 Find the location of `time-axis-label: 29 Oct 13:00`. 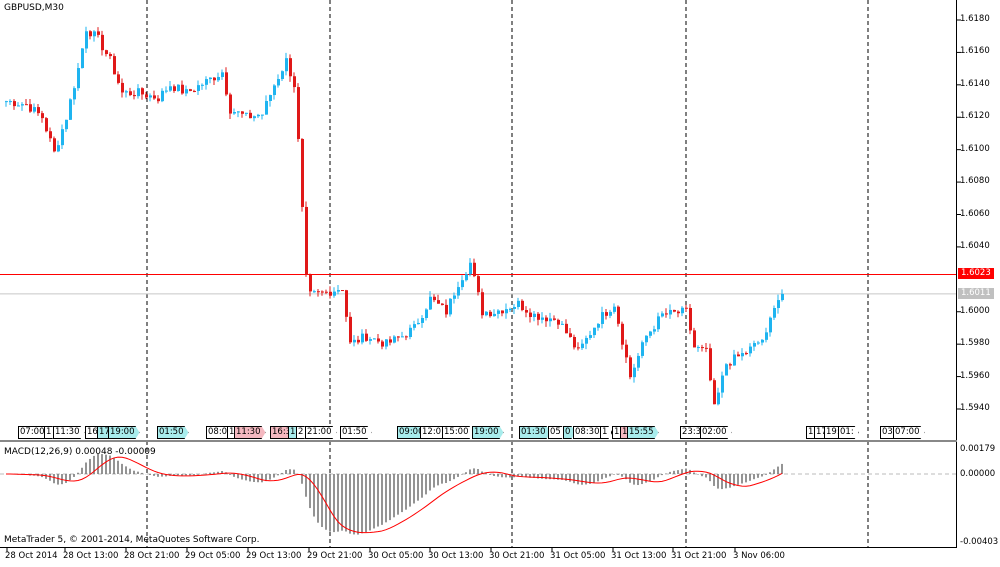

time-axis-label: 29 Oct 13:00 is located at coordinates (274, 556).